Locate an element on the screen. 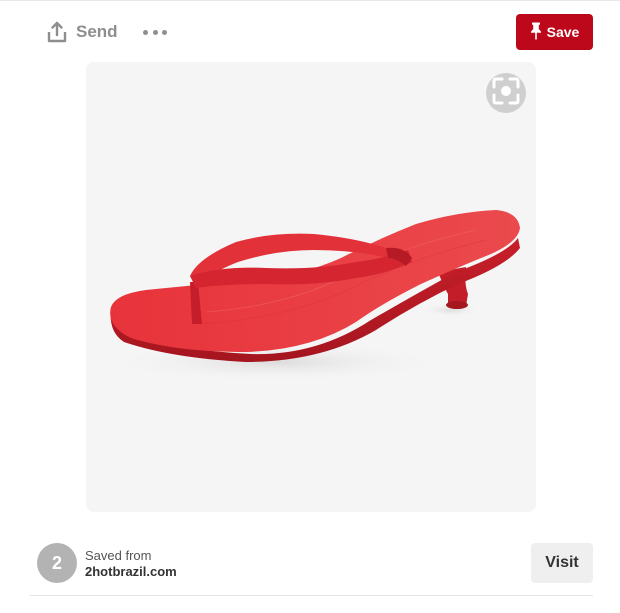 This screenshot has width=620, height=613. save-label: Save is located at coordinates (563, 32).